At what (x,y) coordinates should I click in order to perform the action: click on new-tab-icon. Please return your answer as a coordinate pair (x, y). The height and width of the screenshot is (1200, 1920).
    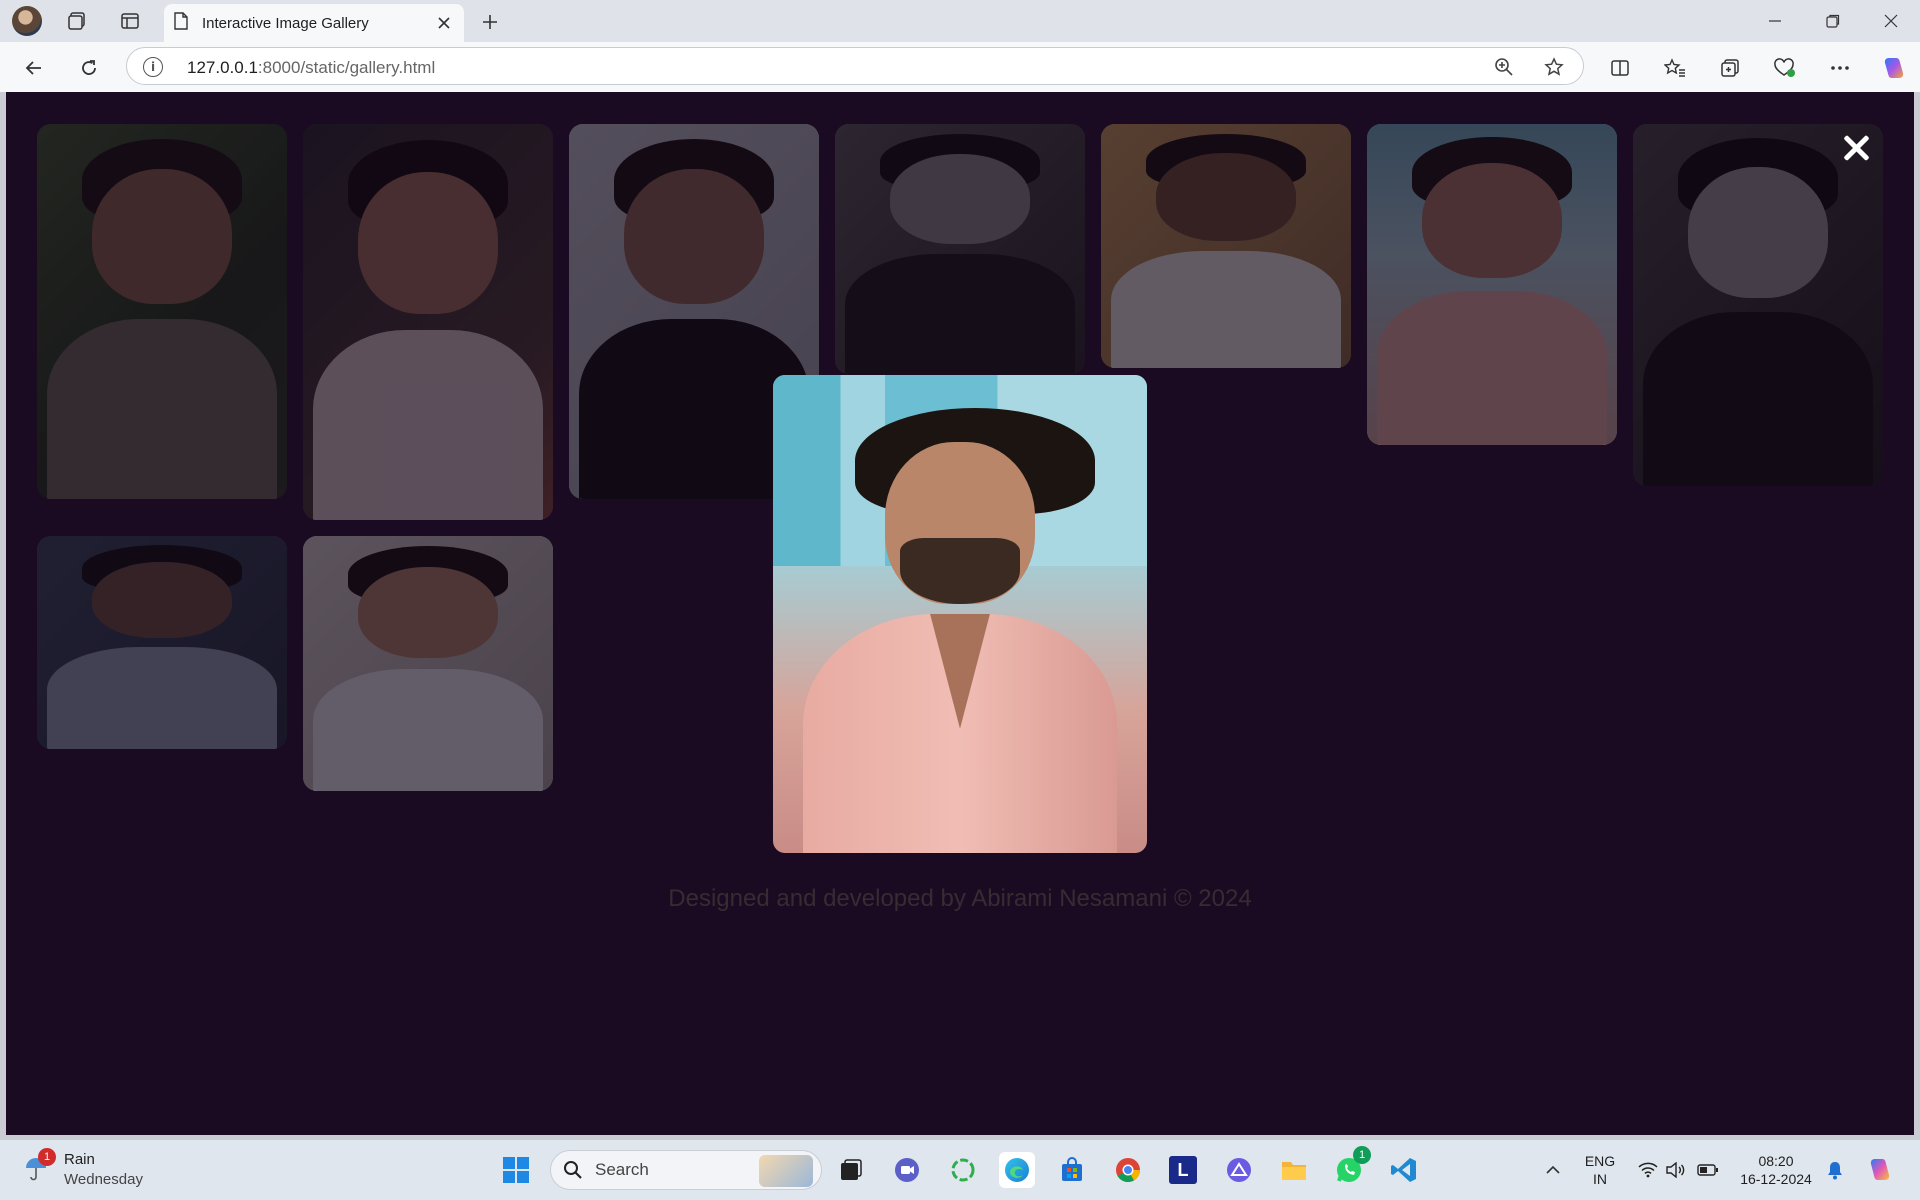
    Looking at the image, I should click on (490, 22).